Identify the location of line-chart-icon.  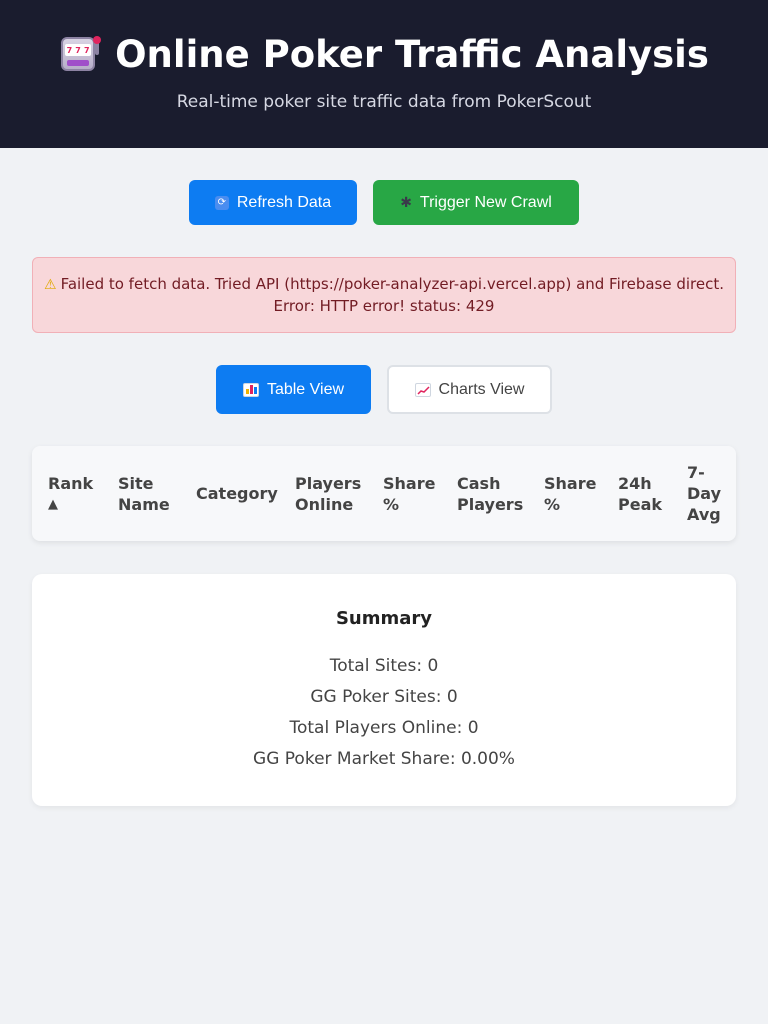
(422, 389).